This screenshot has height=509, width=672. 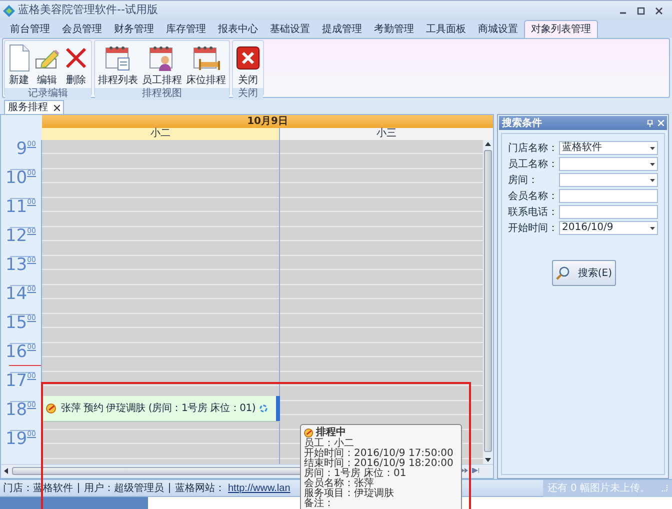 I want to click on dropdown-field: 2016/10/9, so click(x=608, y=228).